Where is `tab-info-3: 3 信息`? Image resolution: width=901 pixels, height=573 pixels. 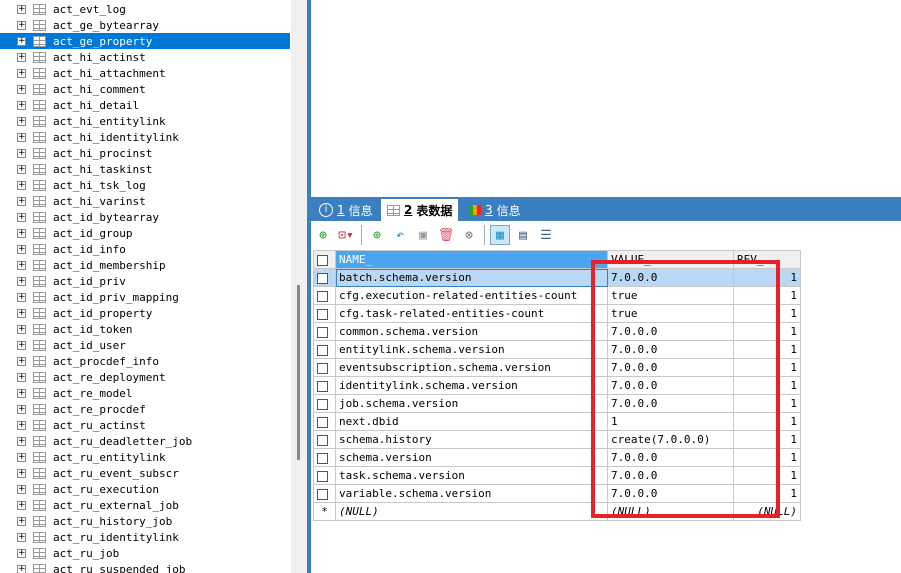 tab-info-3: 3 信息 is located at coordinates (495, 210).